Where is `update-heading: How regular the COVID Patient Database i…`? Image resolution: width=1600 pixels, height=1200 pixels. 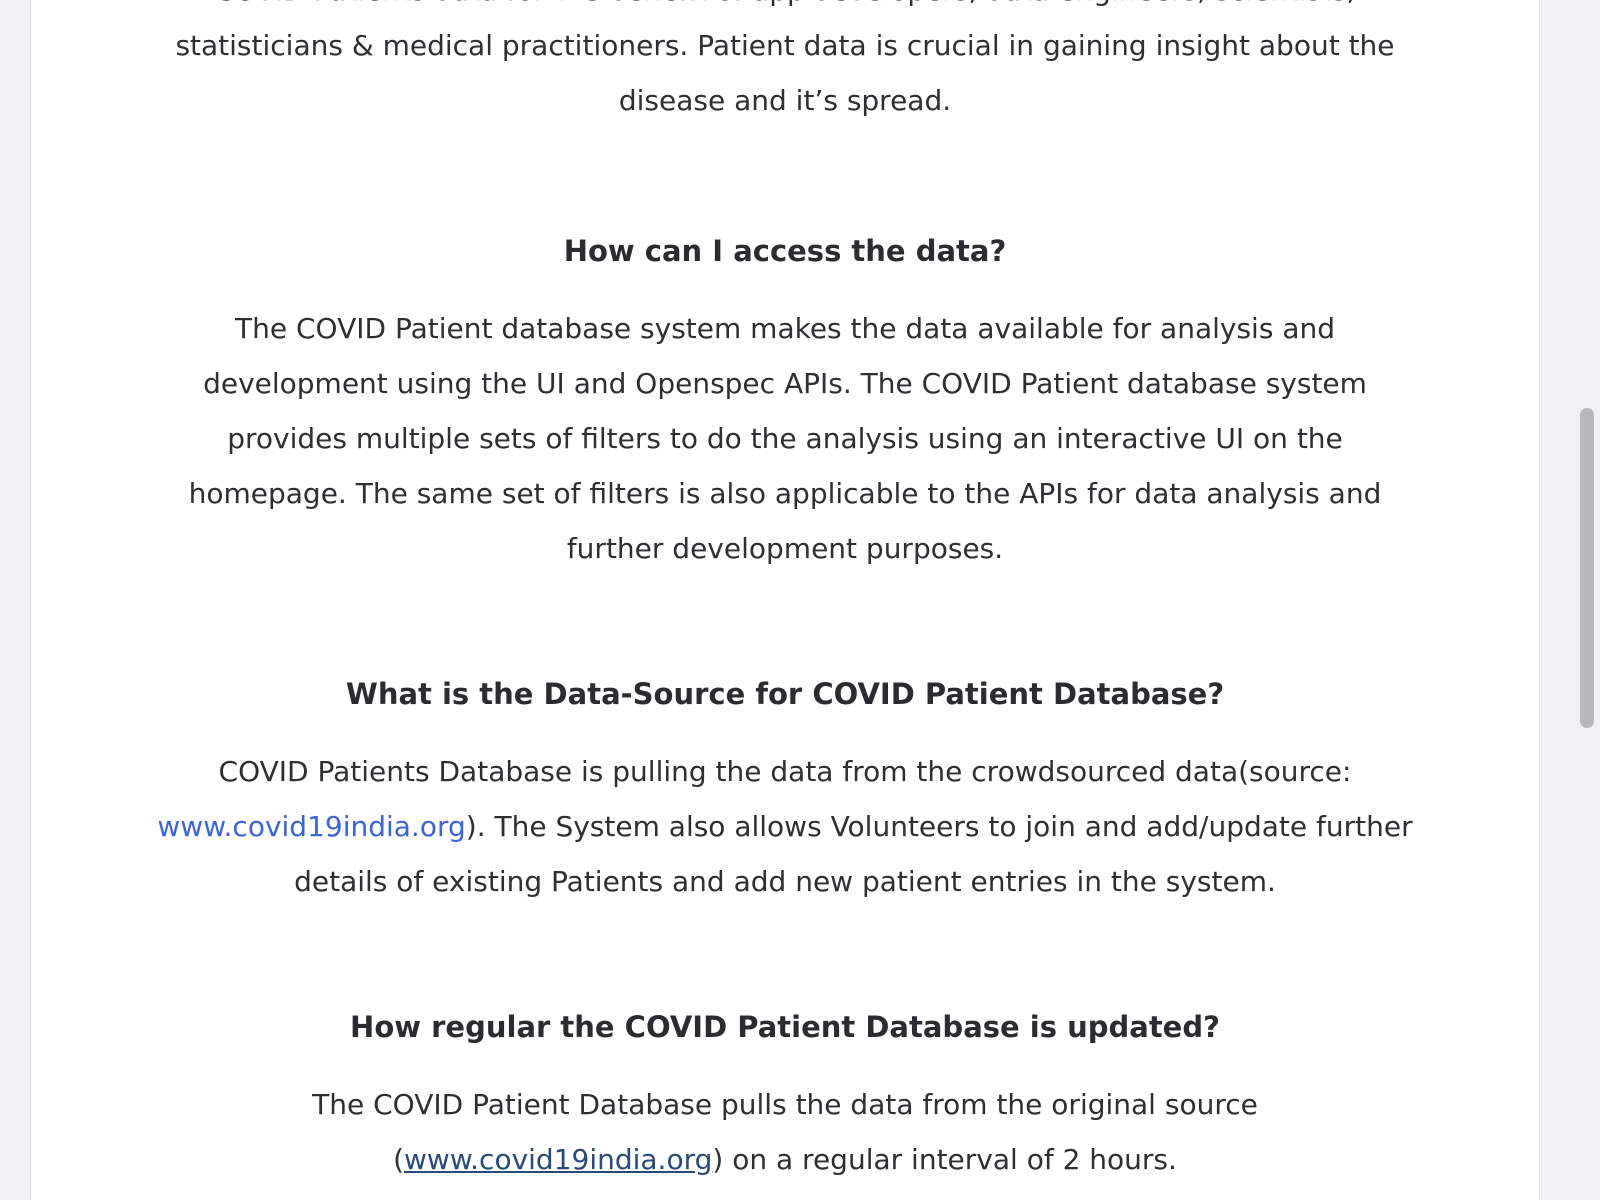 update-heading: How regular the COVID Patient Database i… is located at coordinates (785, 1027).